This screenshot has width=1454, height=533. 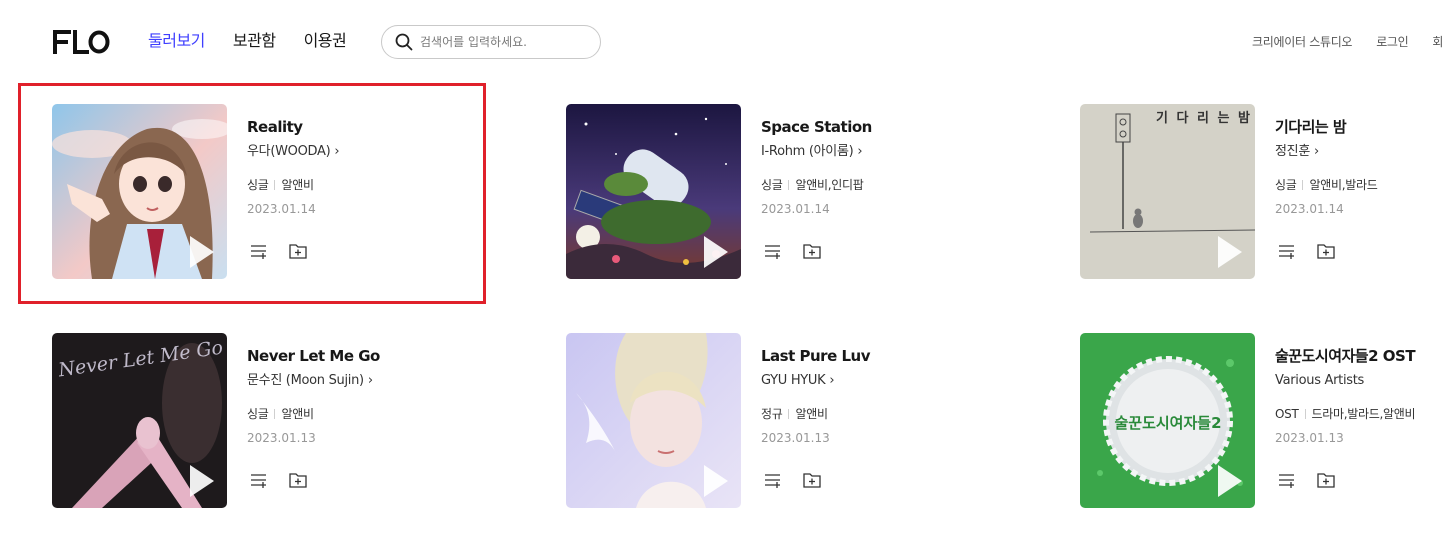 I want to click on album-title: Last Pure Luv, so click(x=891, y=356).